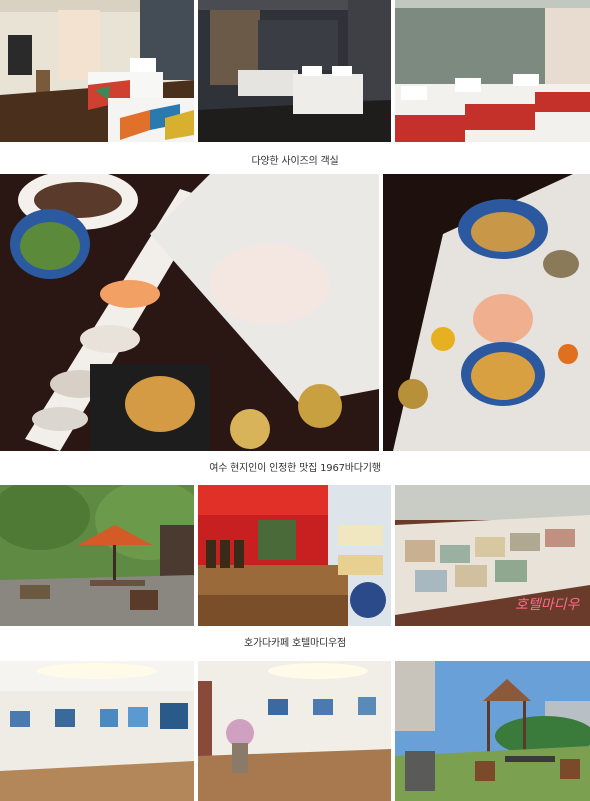 The image size is (590, 801). Describe the element at coordinates (294, 71) in the screenshot. I see `room-dark-photo` at that location.